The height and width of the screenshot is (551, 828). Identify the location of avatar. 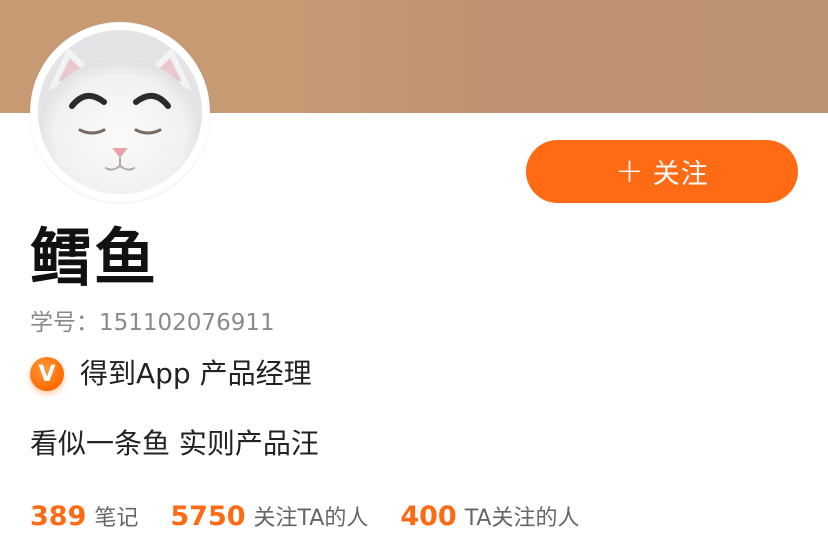
(120, 112).